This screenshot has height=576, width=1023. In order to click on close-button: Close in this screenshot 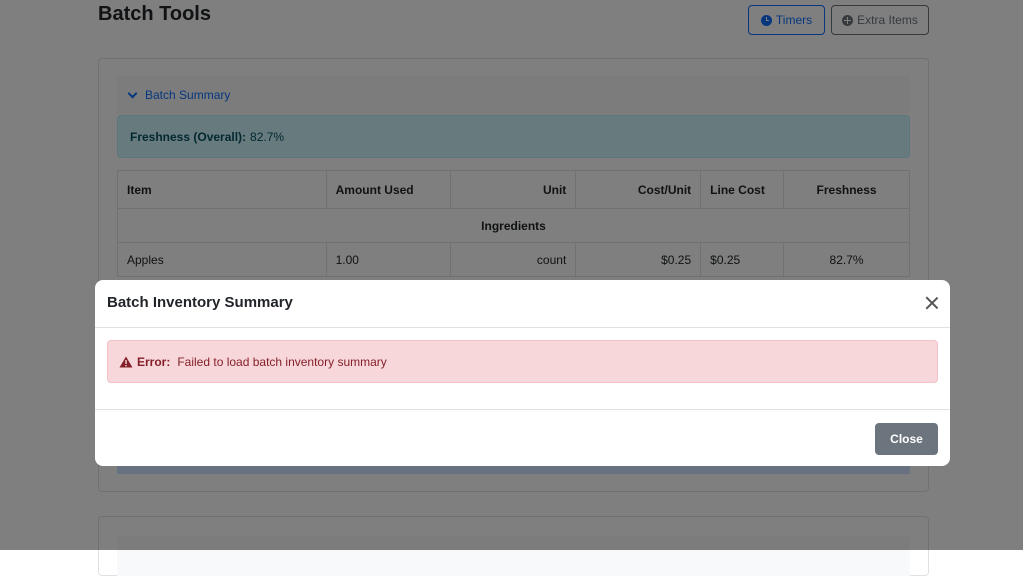, I will do `click(906, 439)`.